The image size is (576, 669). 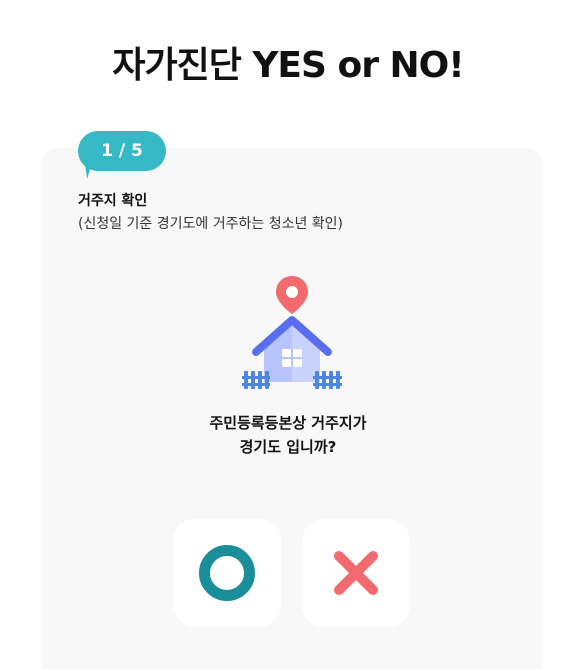 I want to click on no-button, so click(x=356, y=573).